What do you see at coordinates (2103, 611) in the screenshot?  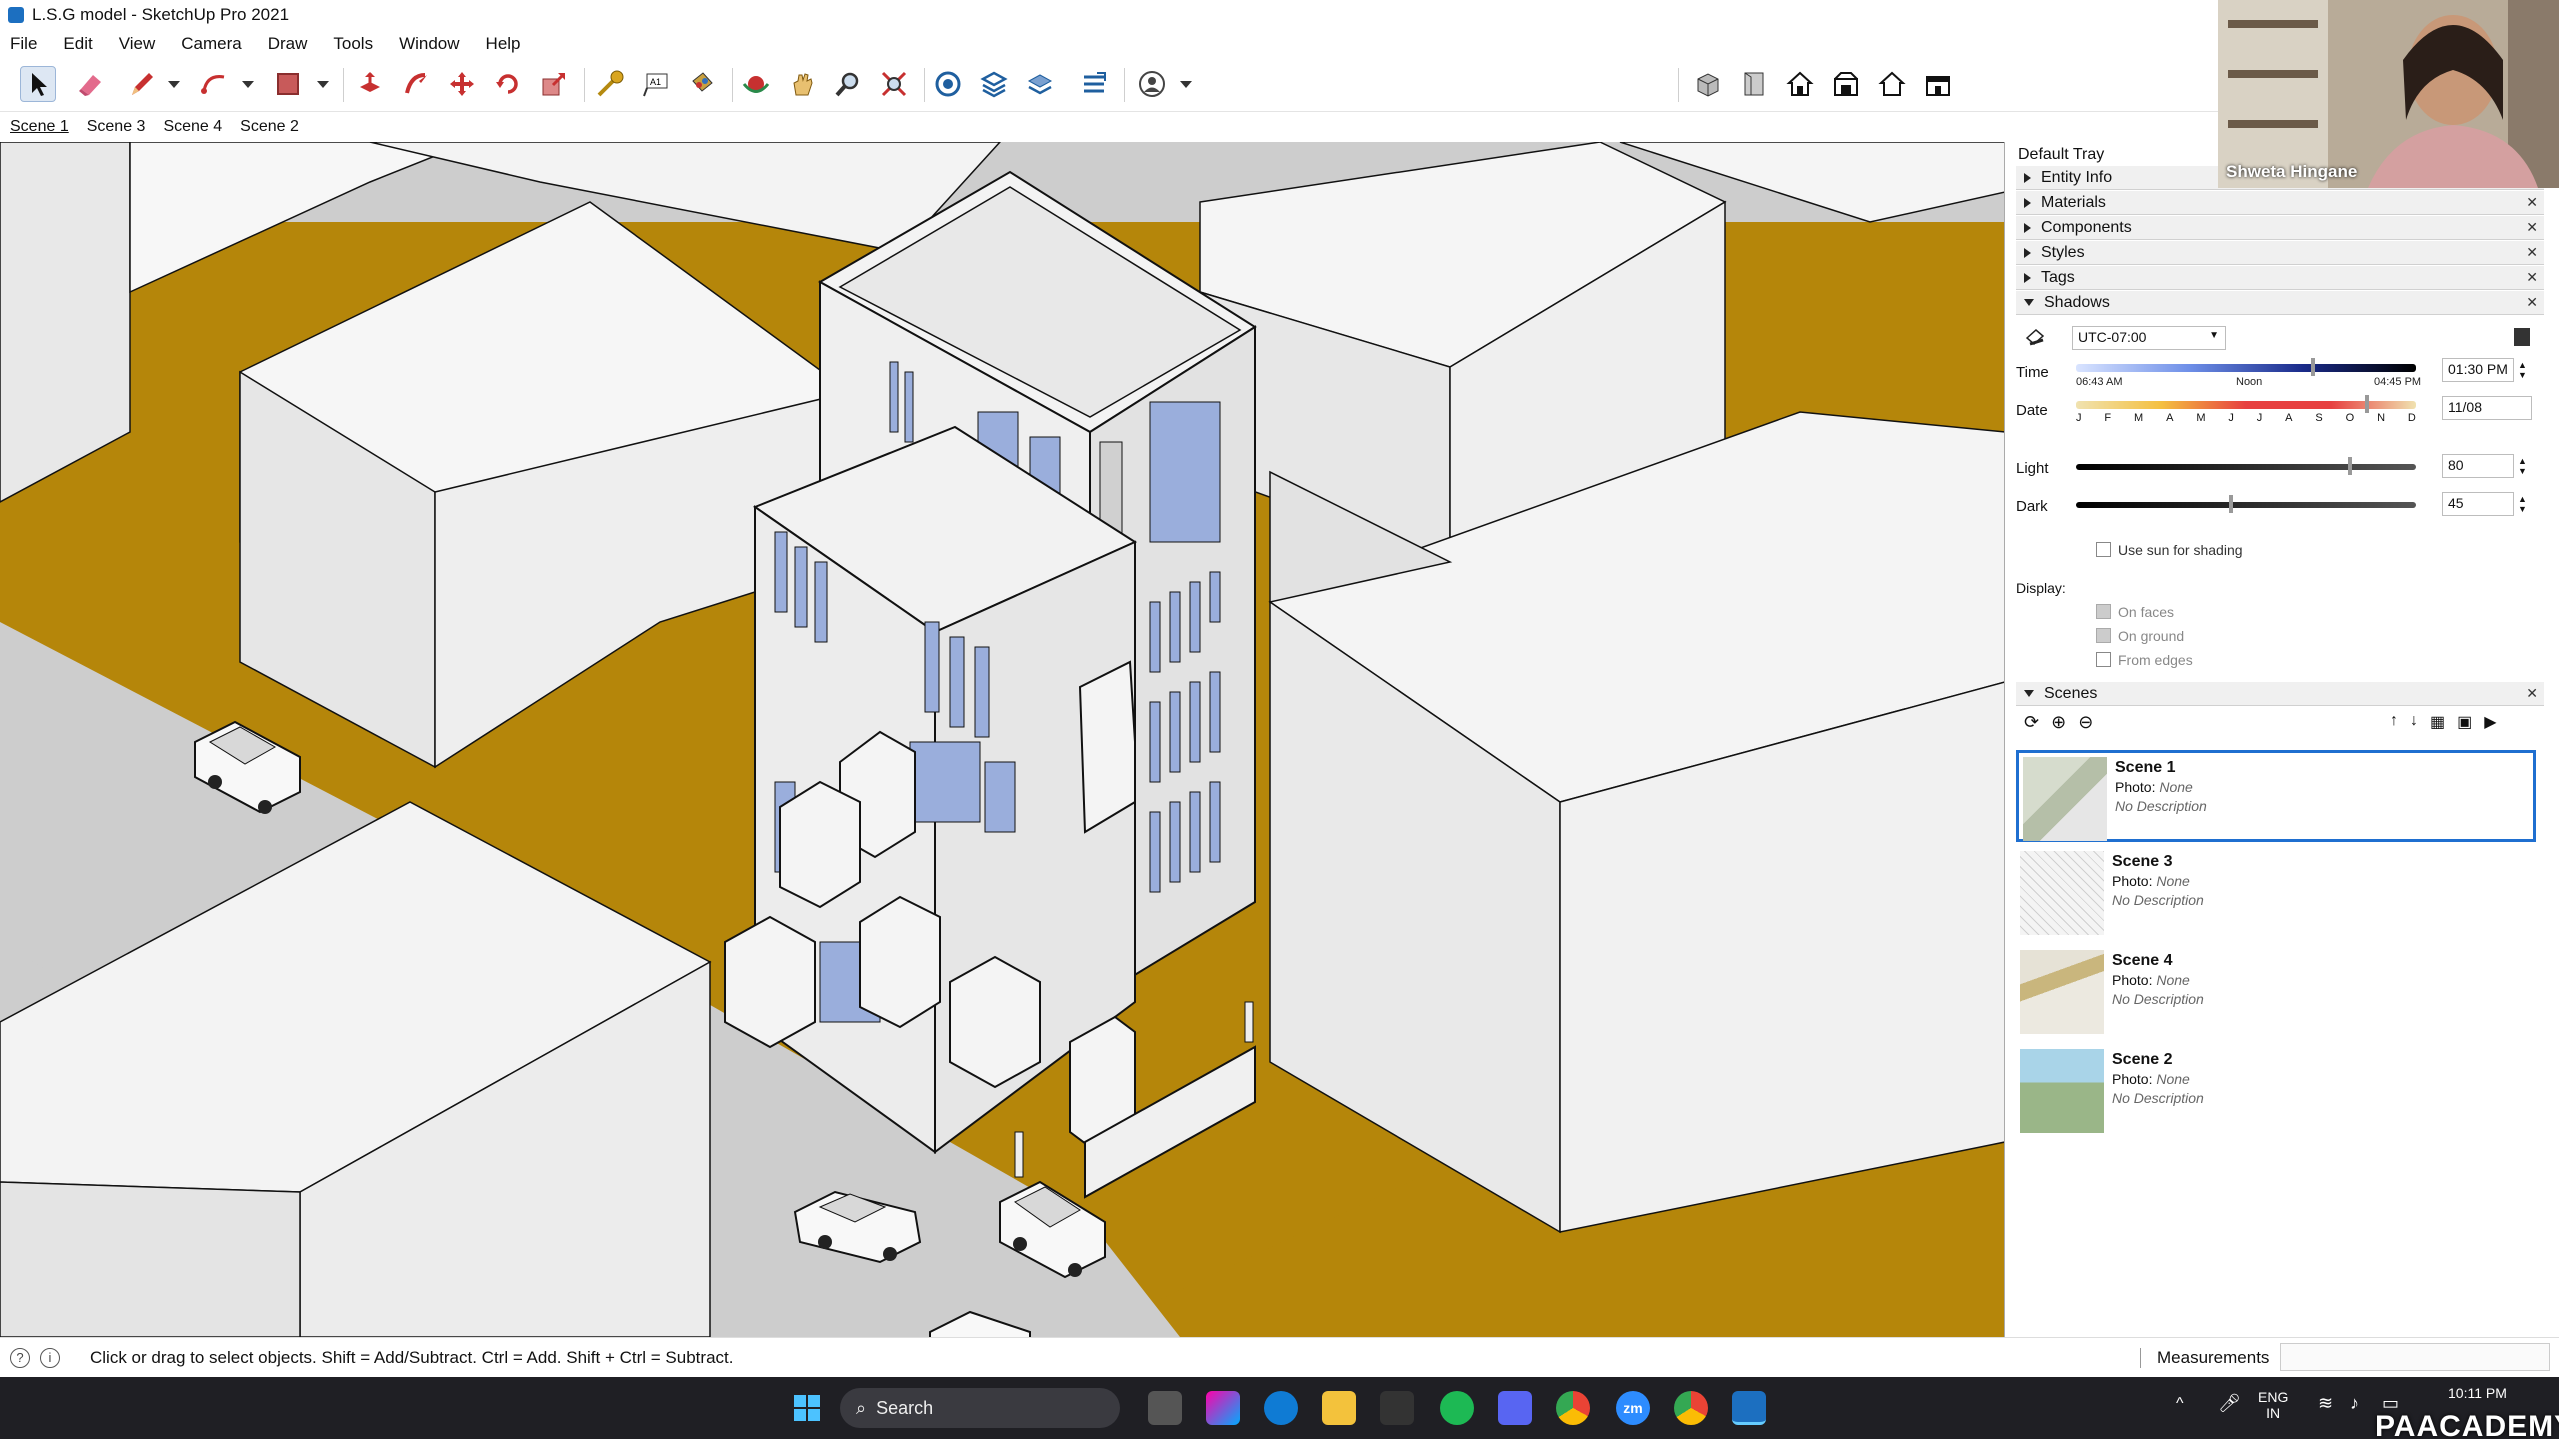 I see `on-faces-checkbox` at bounding box center [2103, 611].